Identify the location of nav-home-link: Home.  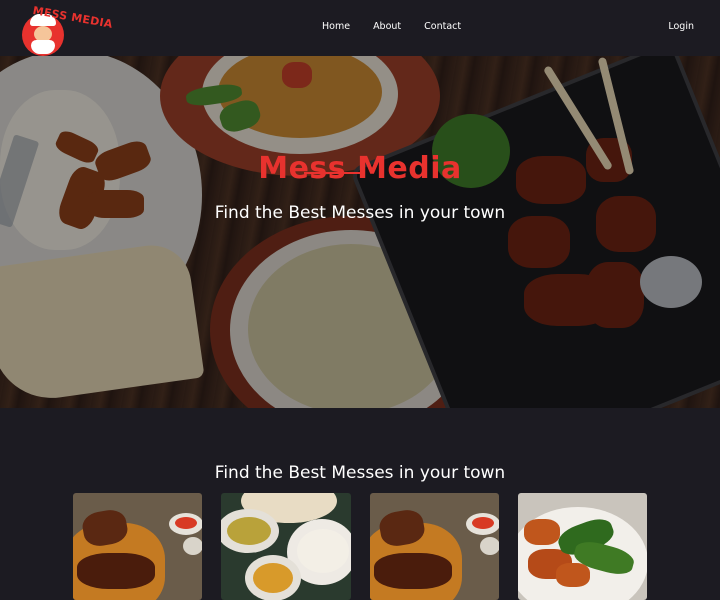
(336, 26).